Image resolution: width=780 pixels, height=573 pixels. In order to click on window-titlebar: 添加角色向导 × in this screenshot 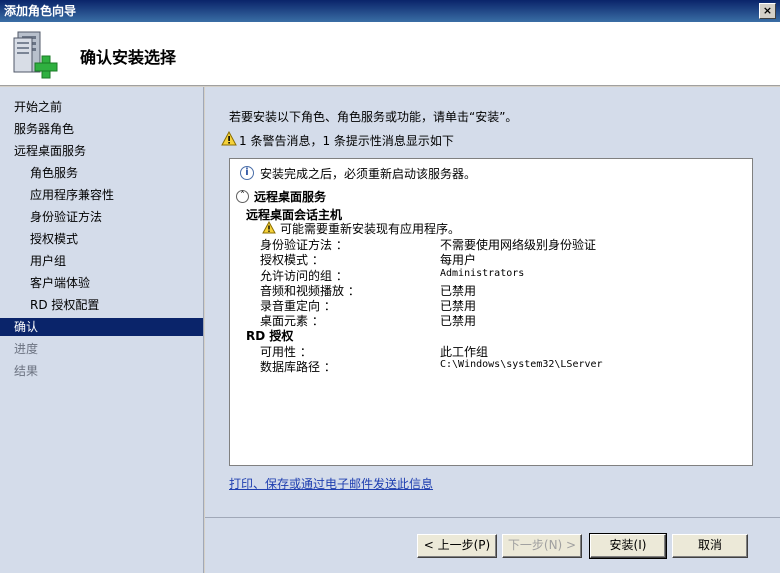, I will do `click(390, 11)`.